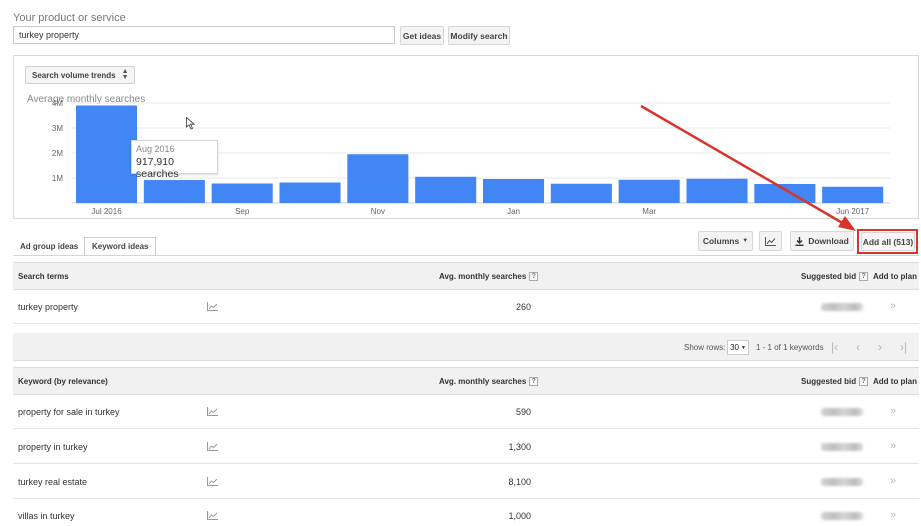 Image resolution: width=921 pixels, height=526 pixels. What do you see at coordinates (790, 347) in the screenshot?
I see `pagination-range: 1 - 1 of 1 keywords` at bounding box center [790, 347].